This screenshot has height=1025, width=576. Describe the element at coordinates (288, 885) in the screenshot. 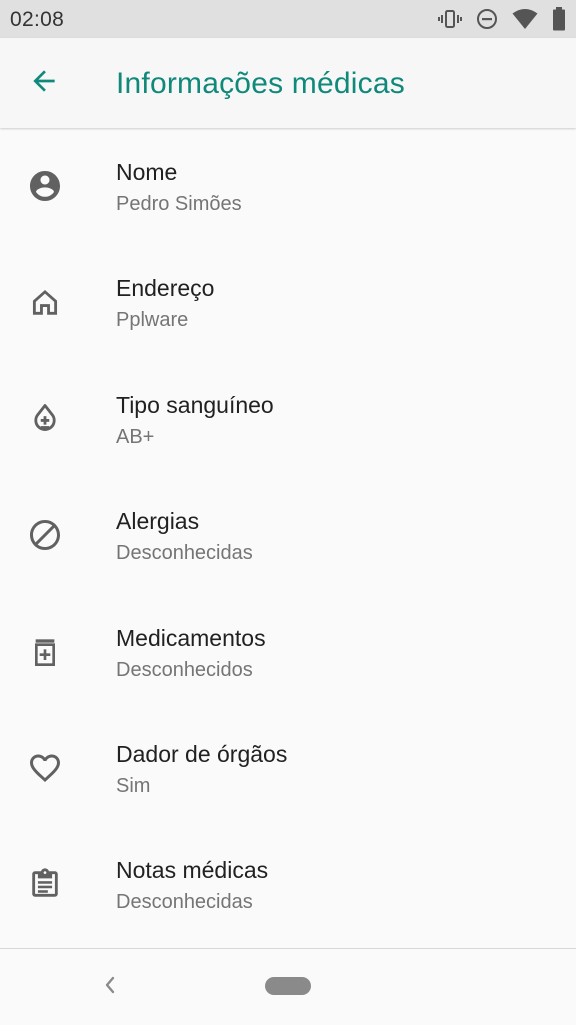

I see `list-item-medical-notes: Notas médicas Desconhecidas` at that location.